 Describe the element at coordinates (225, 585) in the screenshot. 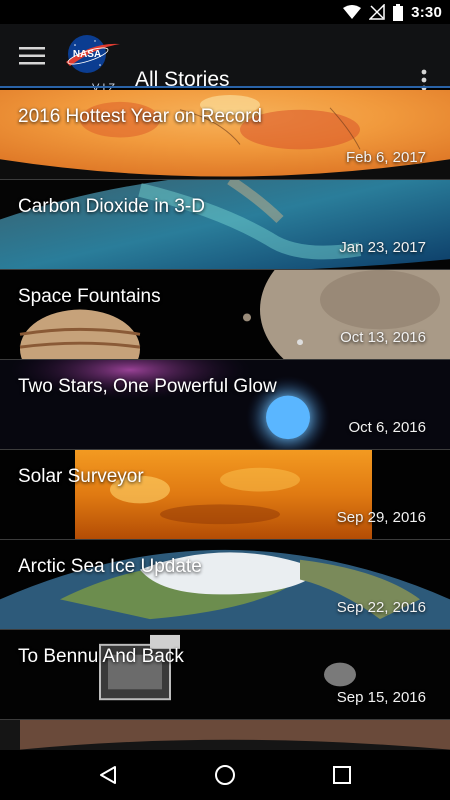

I see `story-card: Arctic Sea Ice Update Sep 22, 2016` at that location.